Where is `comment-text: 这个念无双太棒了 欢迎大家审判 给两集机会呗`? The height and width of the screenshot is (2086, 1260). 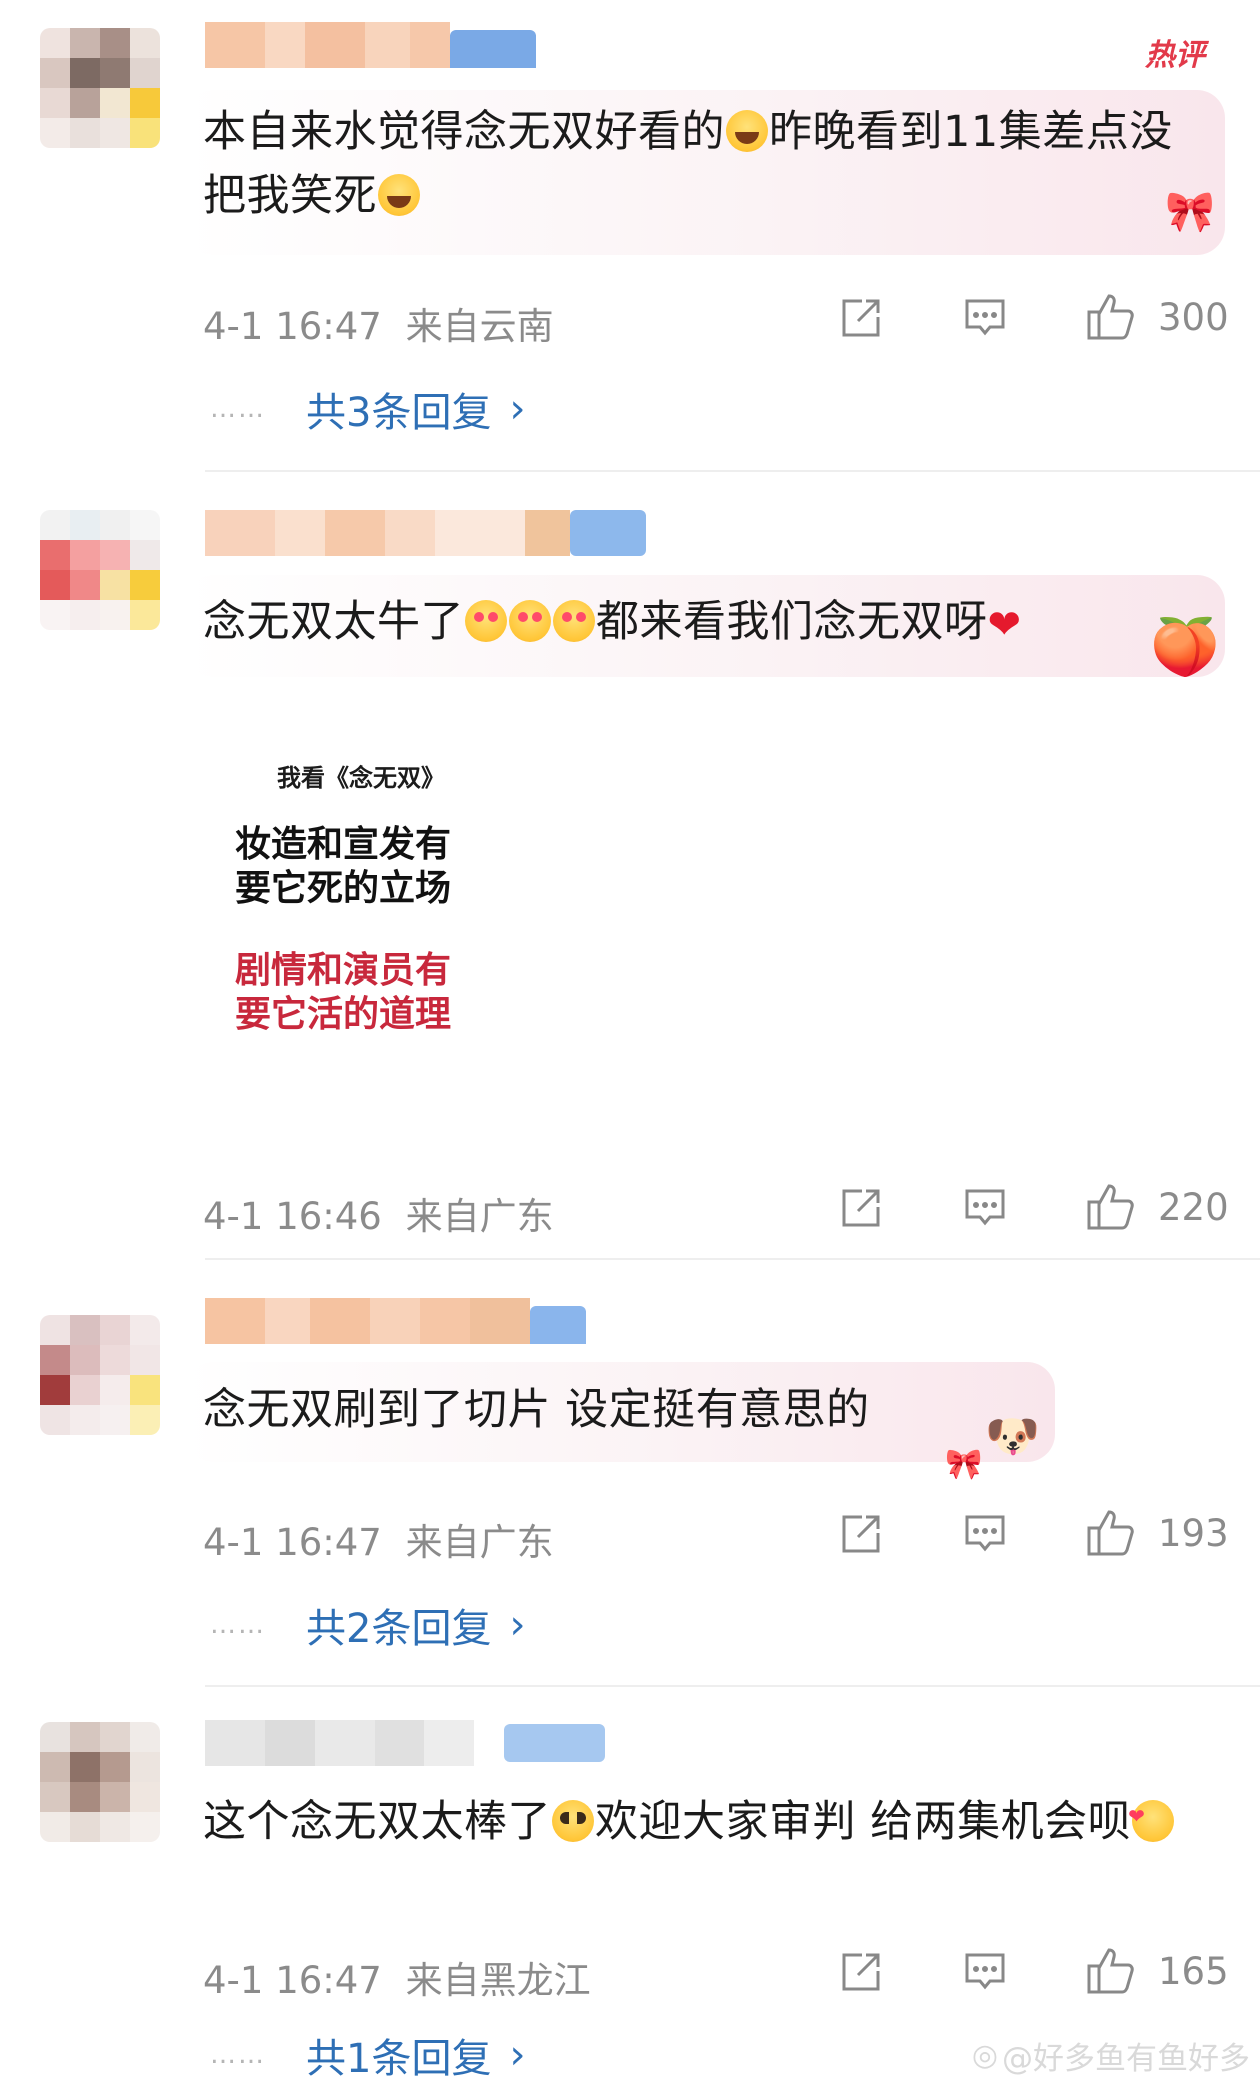
comment-text: 这个念无双太棒了 欢迎大家审判 给两集机会呗 is located at coordinates (703, 1819).